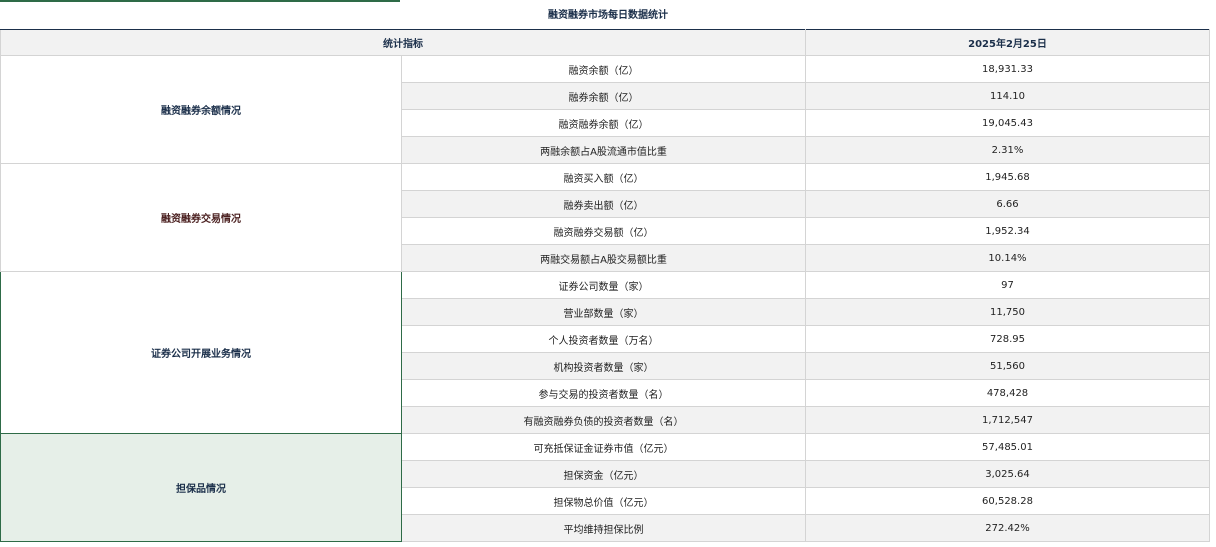  I want to click on metric-value: 97, so click(1007, 285).